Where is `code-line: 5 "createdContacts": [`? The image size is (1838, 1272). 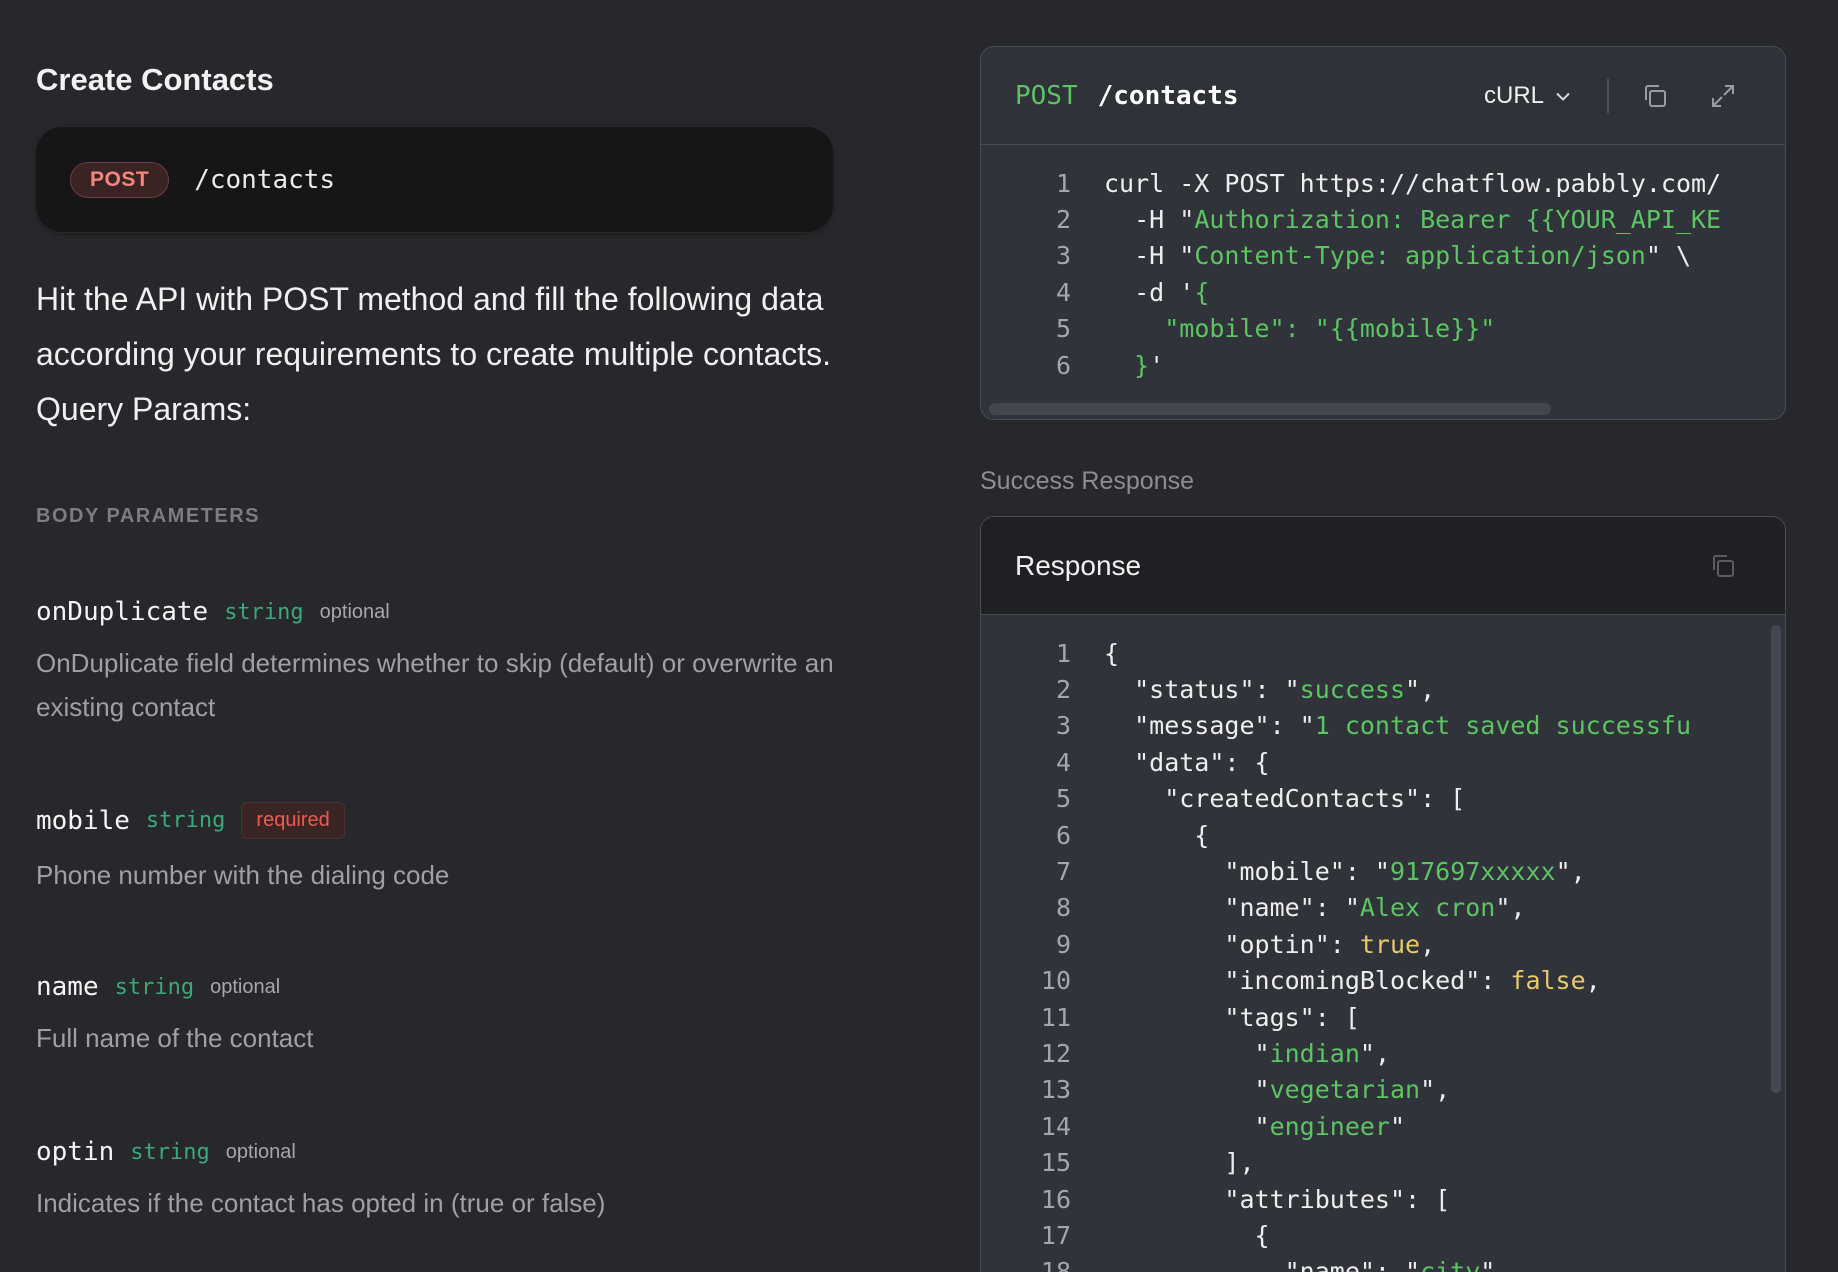
code-line: 5 "createdContacts": [ is located at coordinates (1383, 799).